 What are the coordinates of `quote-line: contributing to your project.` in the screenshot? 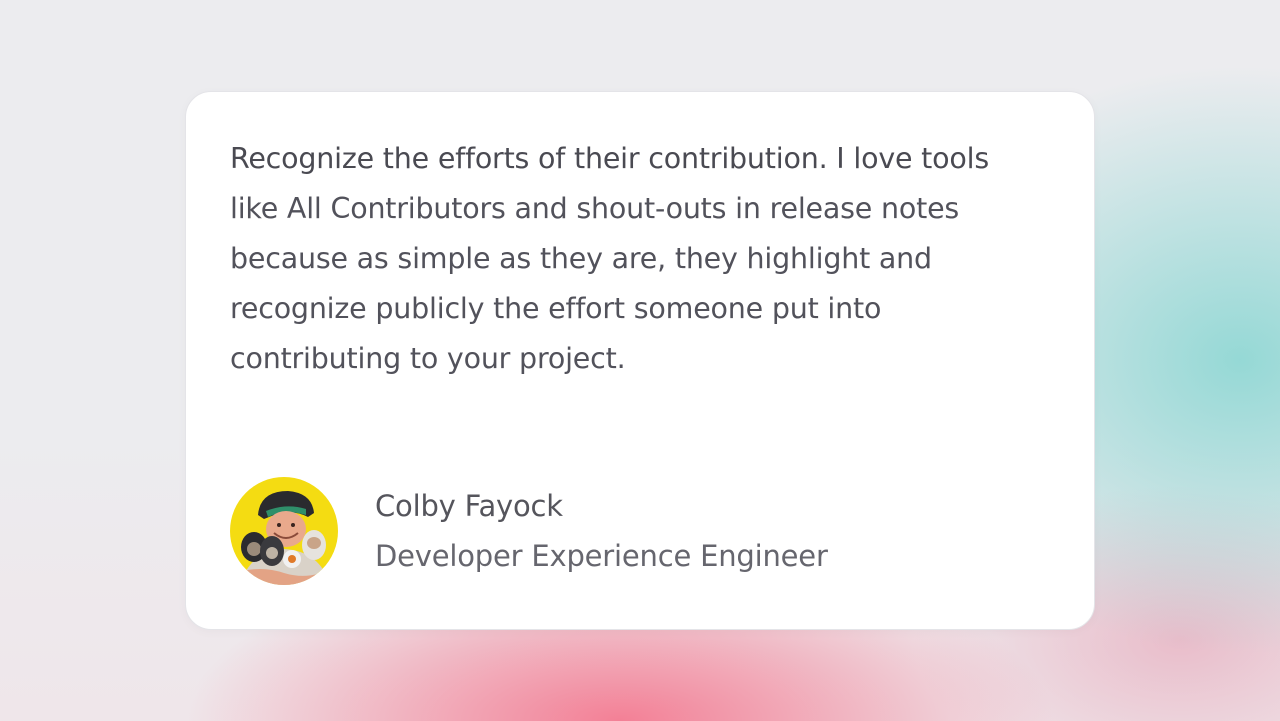 It's located at (428, 358).